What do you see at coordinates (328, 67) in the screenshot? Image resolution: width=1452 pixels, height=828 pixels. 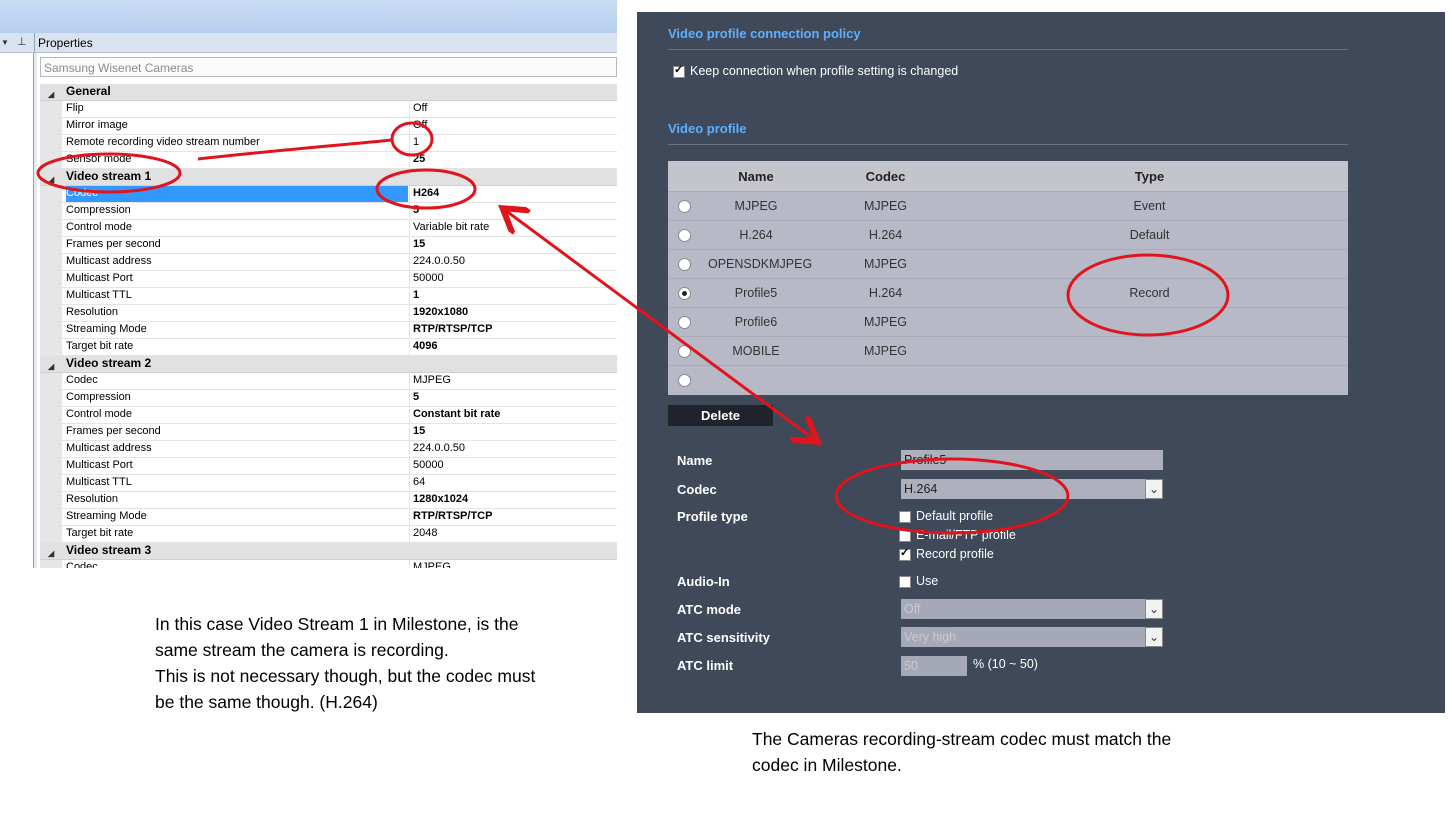 I see `device-selector: Samsung Wisenet Cameras` at bounding box center [328, 67].